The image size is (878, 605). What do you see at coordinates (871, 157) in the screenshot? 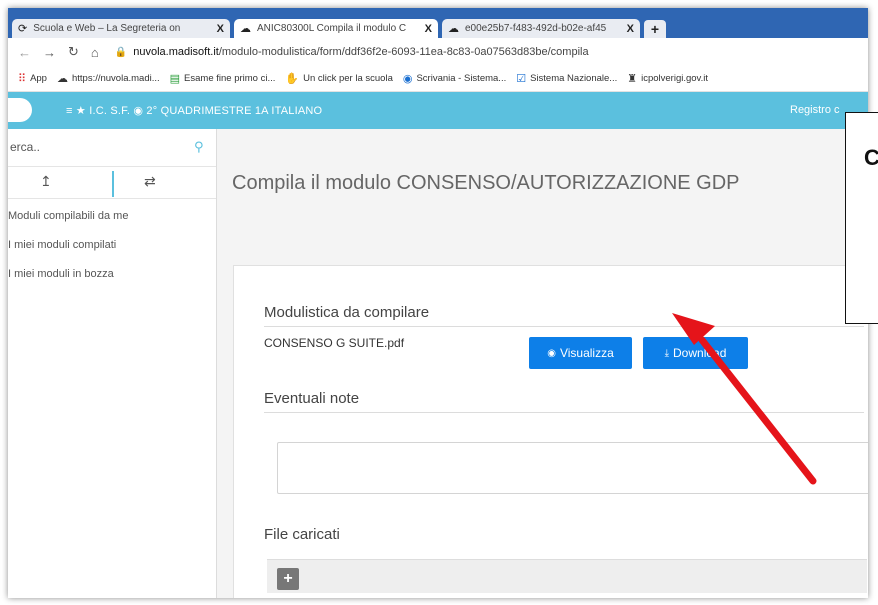
I see `callout-letter: C` at bounding box center [871, 157].